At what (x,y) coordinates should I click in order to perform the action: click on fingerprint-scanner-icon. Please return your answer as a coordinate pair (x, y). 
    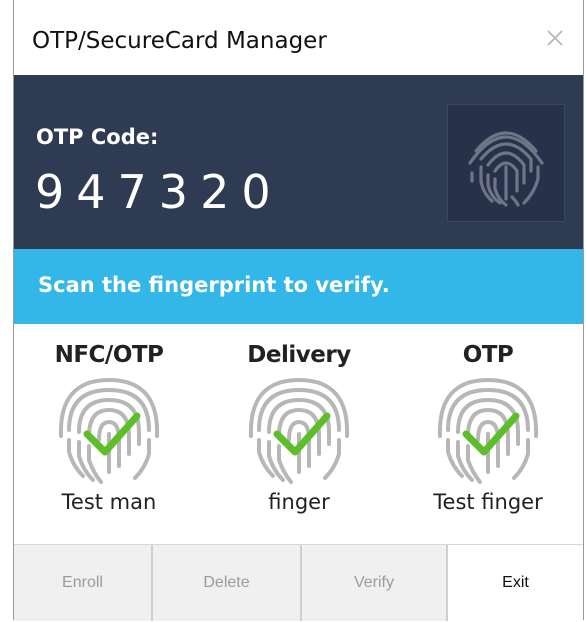
    Looking at the image, I should click on (506, 163).